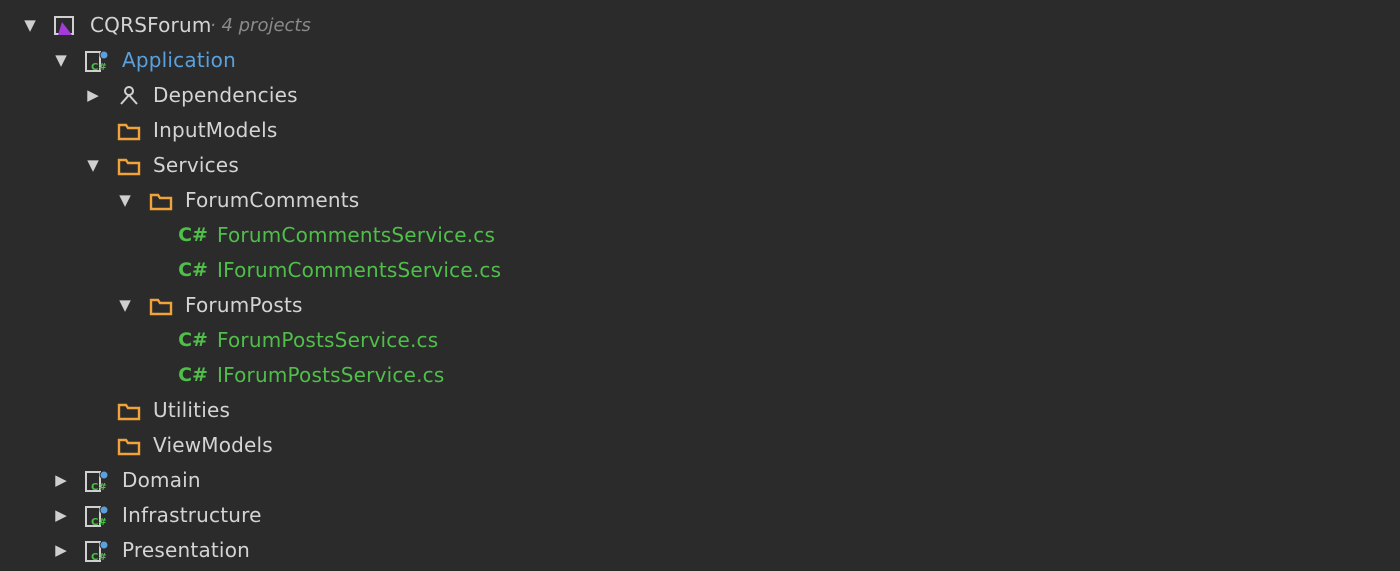  I want to click on tree-item-label: Domain, so click(161, 480).